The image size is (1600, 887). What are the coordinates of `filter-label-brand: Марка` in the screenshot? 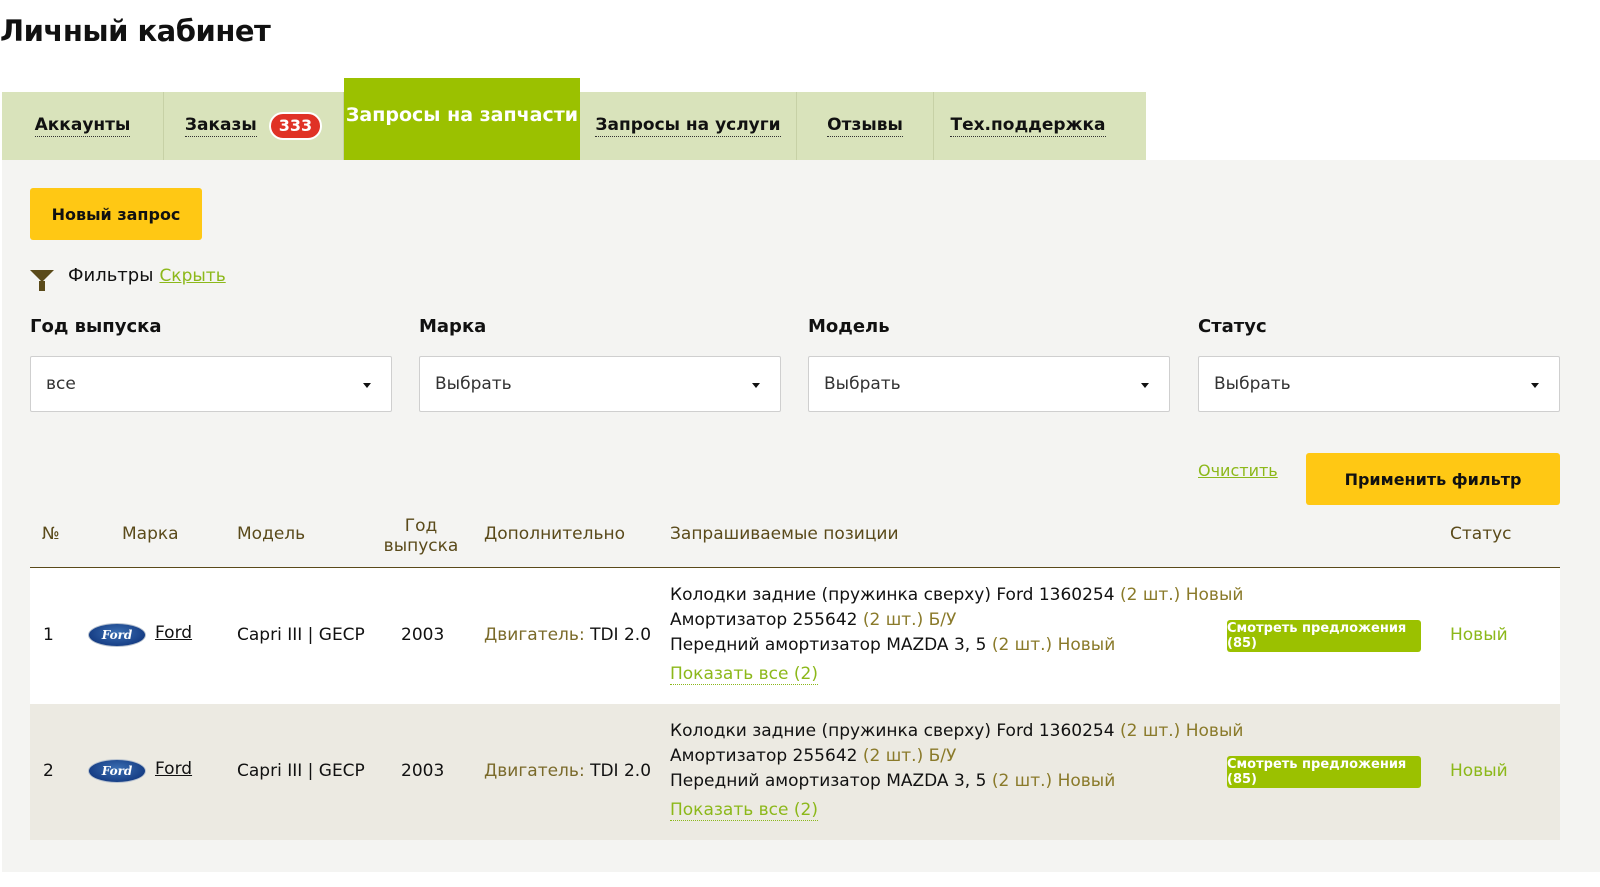 It's located at (453, 326).